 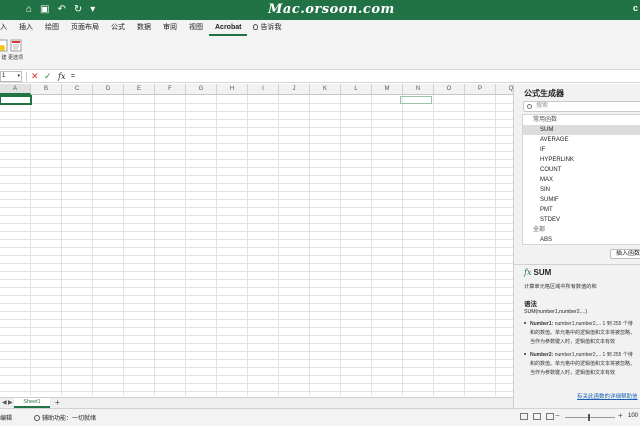 What do you see at coordinates (52, 28) in the screenshot?
I see `tab-2: 绘图` at bounding box center [52, 28].